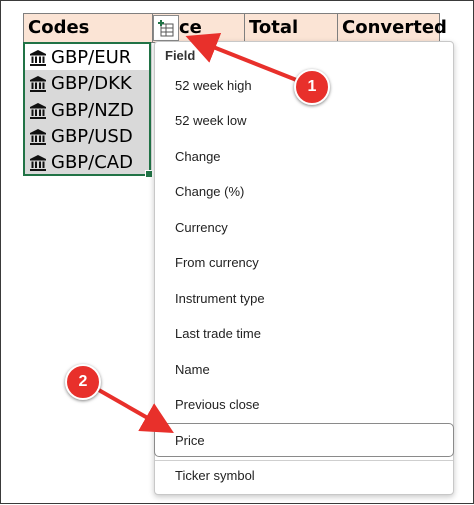  Describe the element at coordinates (151, 109) in the screenshot. I see `gridline` at that location.